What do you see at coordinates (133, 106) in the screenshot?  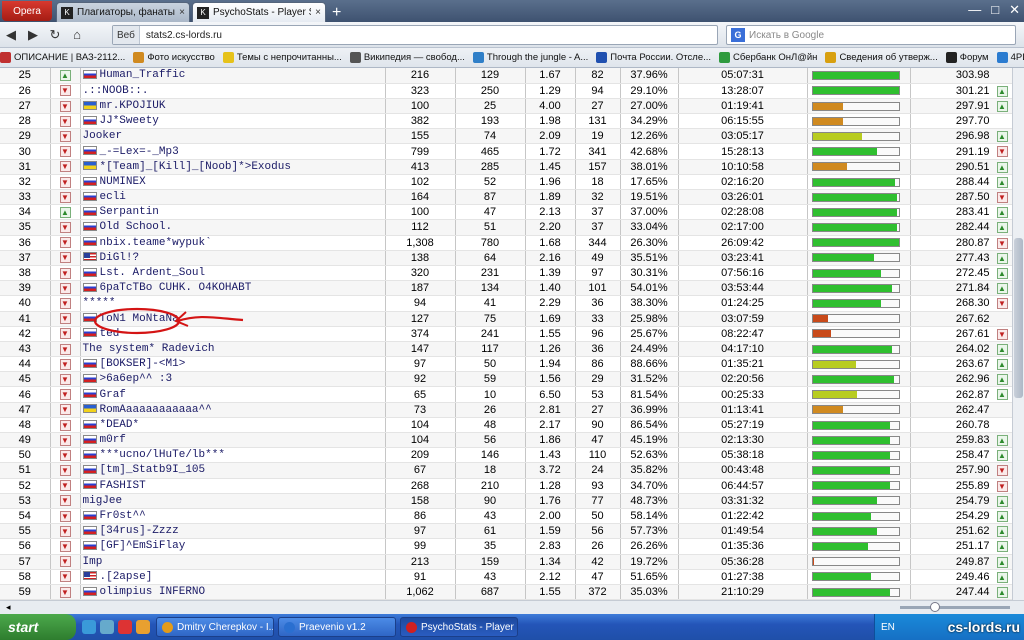 I see `player-name-link: mr.KPOJIUK` at bounding box center [133, 106].